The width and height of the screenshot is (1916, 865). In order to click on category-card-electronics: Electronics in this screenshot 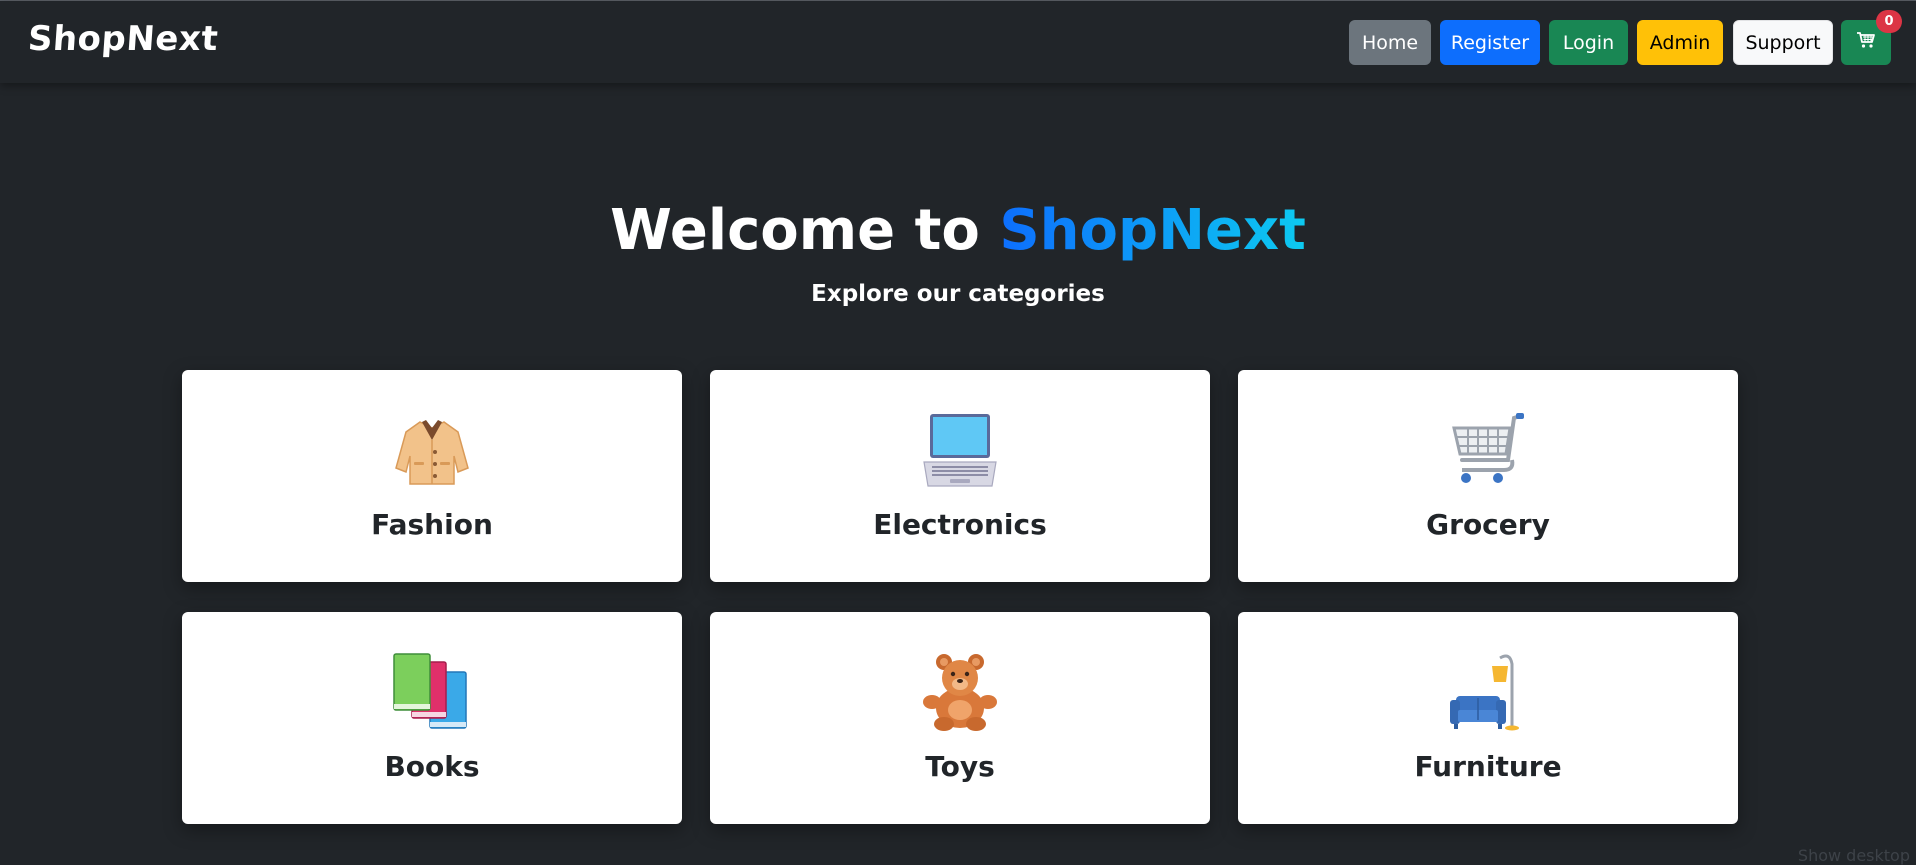, I will do `click(960, 476)`.